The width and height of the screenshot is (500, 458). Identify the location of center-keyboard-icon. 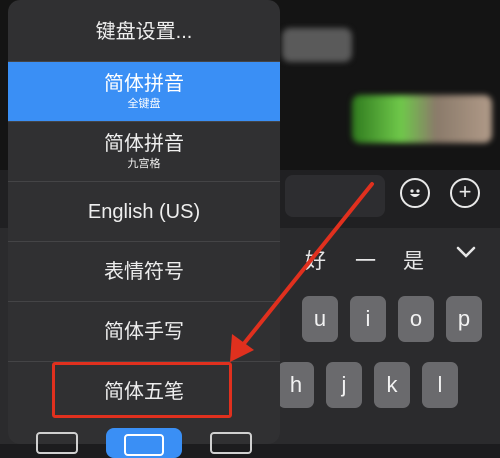
(144, 445).